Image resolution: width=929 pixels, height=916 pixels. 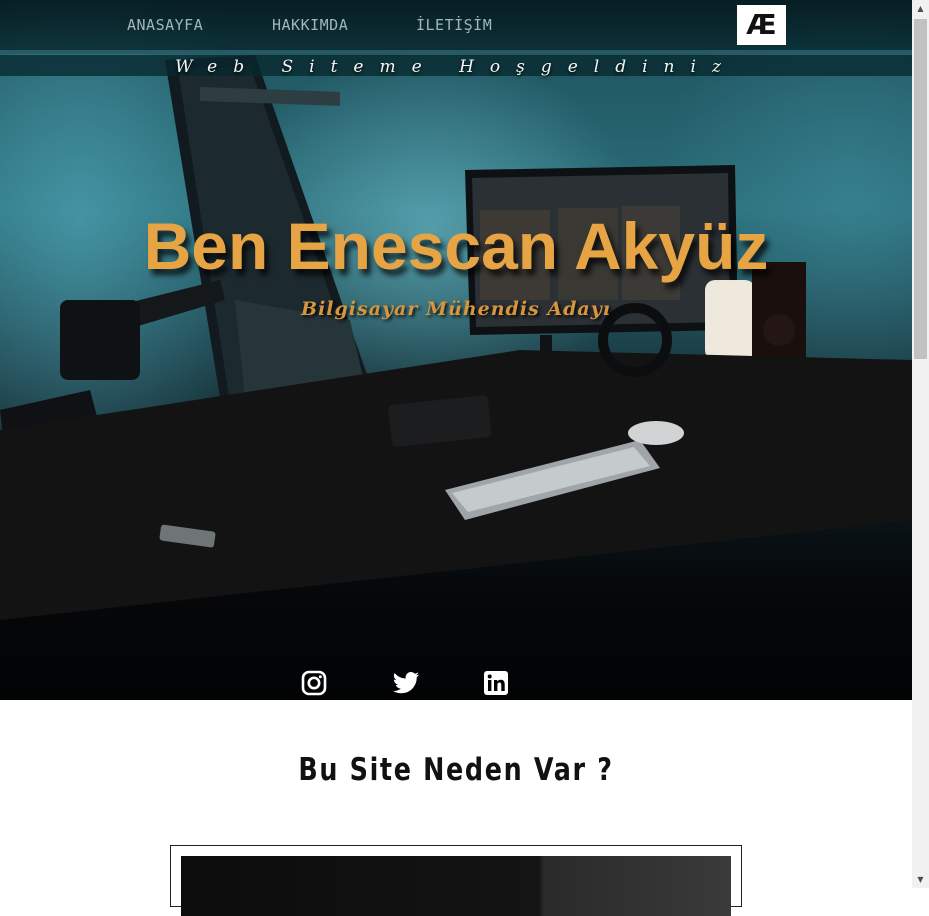 I want to click on instagram-icon, so click(x=314, y=683).